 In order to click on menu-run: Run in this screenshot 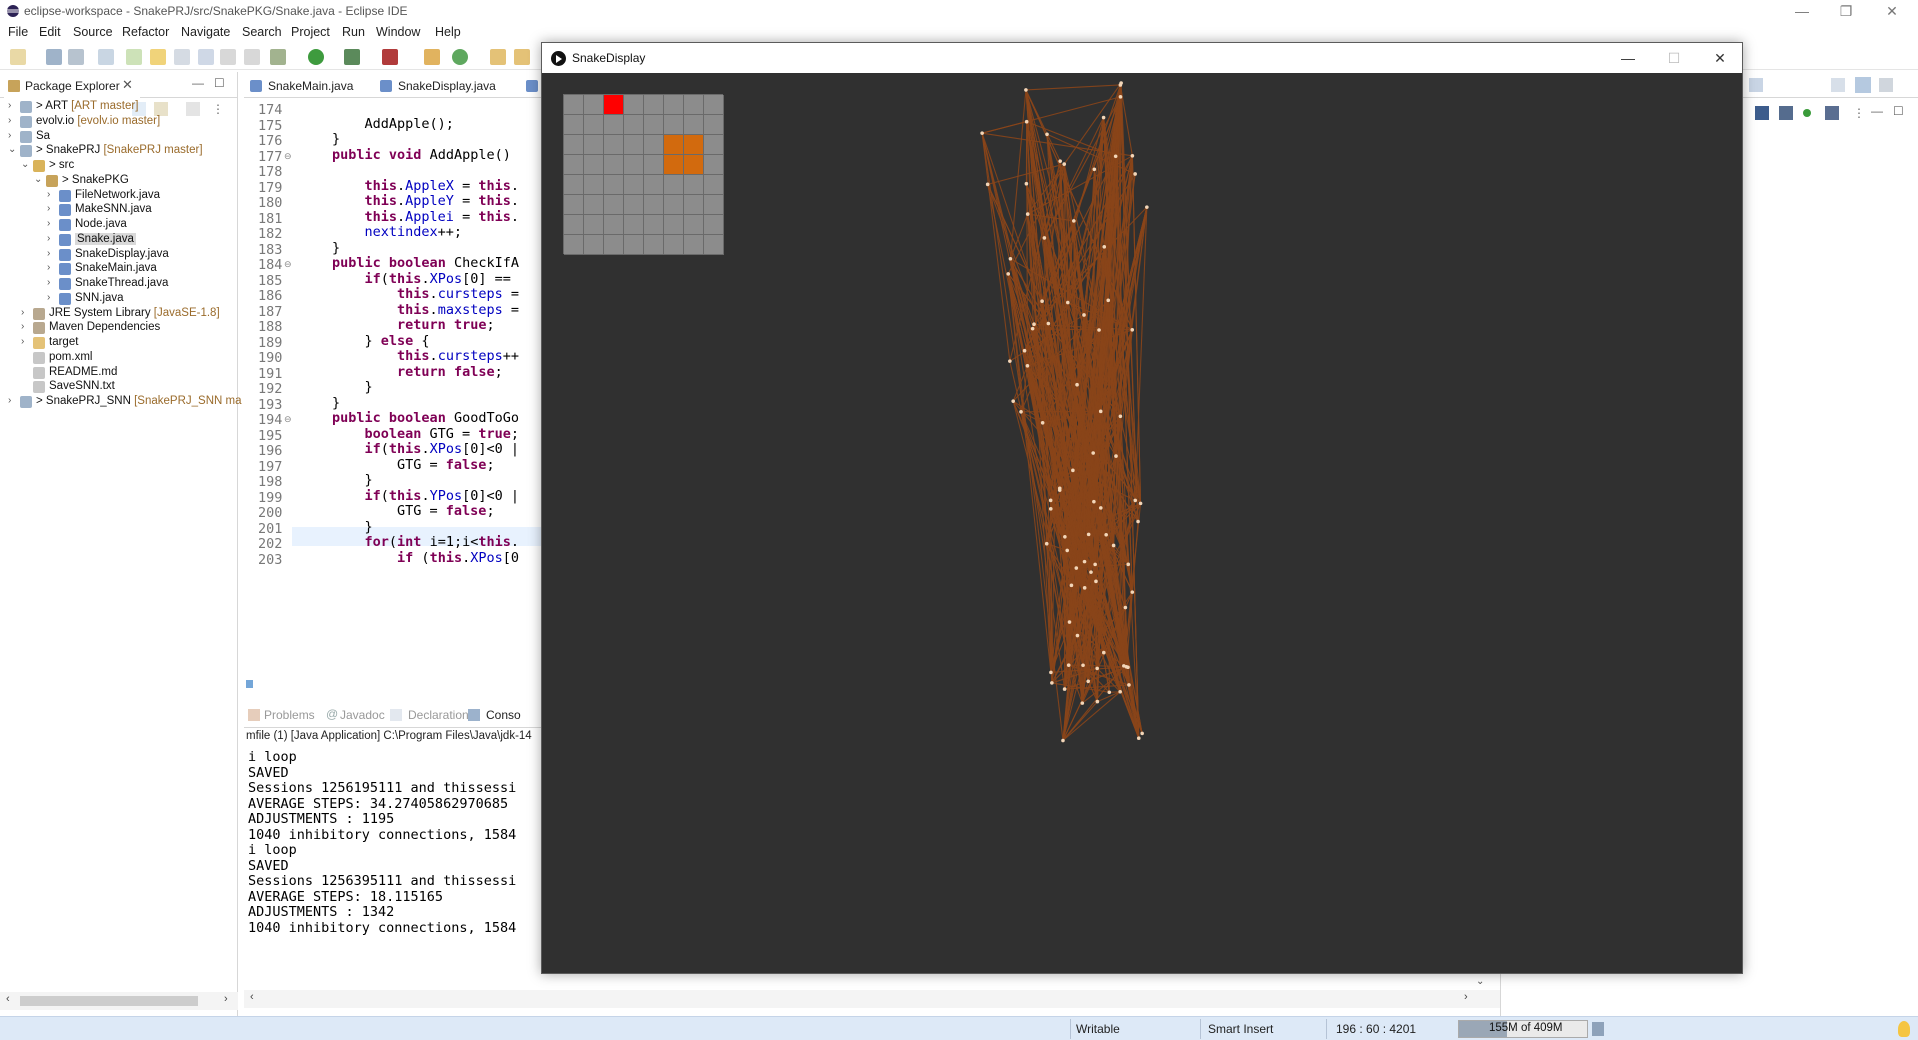, I will do `click(353, 32)`.